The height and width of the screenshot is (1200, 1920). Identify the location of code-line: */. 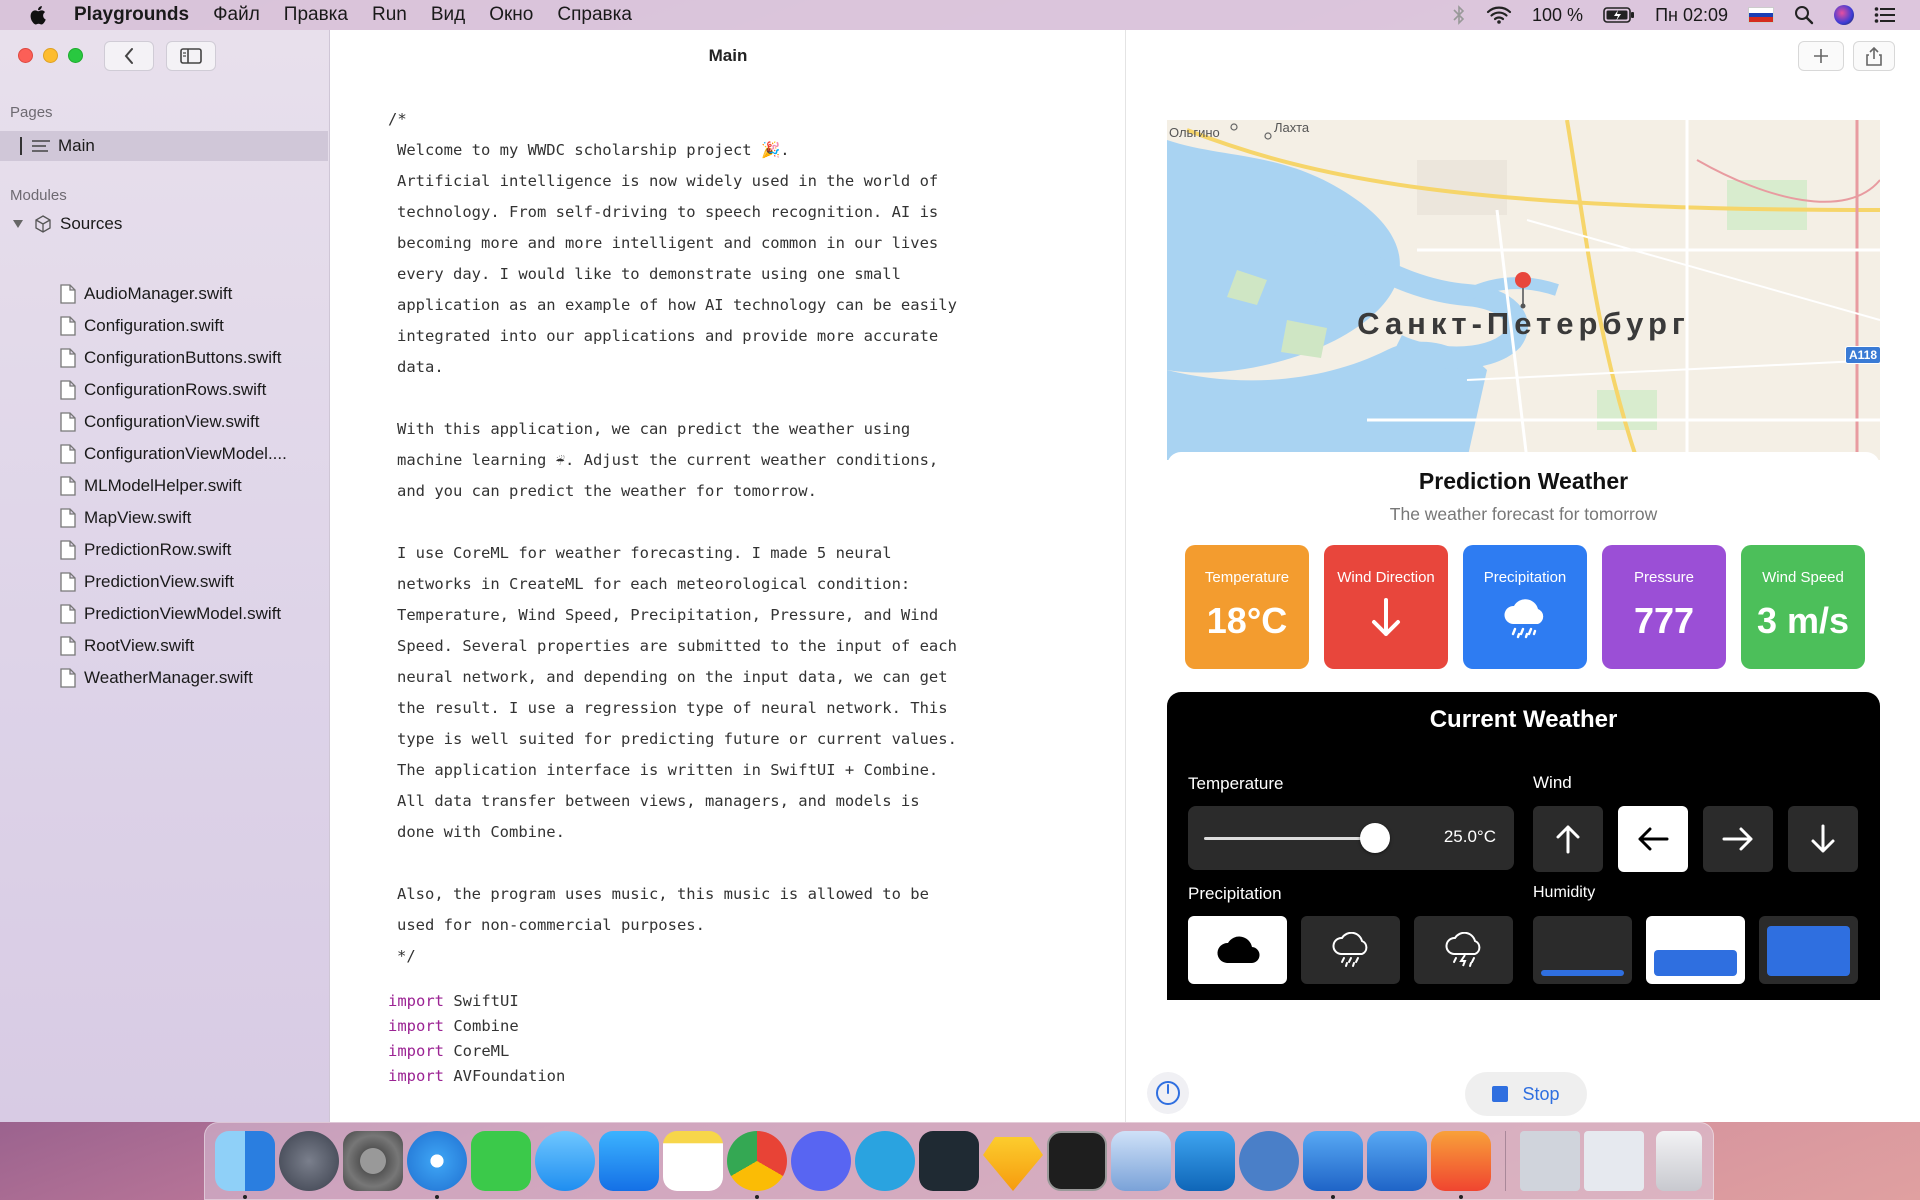
(406, 956).